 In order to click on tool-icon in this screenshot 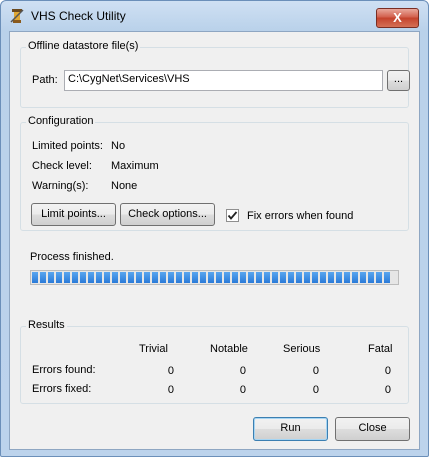, I will do `click(17, 16)`.